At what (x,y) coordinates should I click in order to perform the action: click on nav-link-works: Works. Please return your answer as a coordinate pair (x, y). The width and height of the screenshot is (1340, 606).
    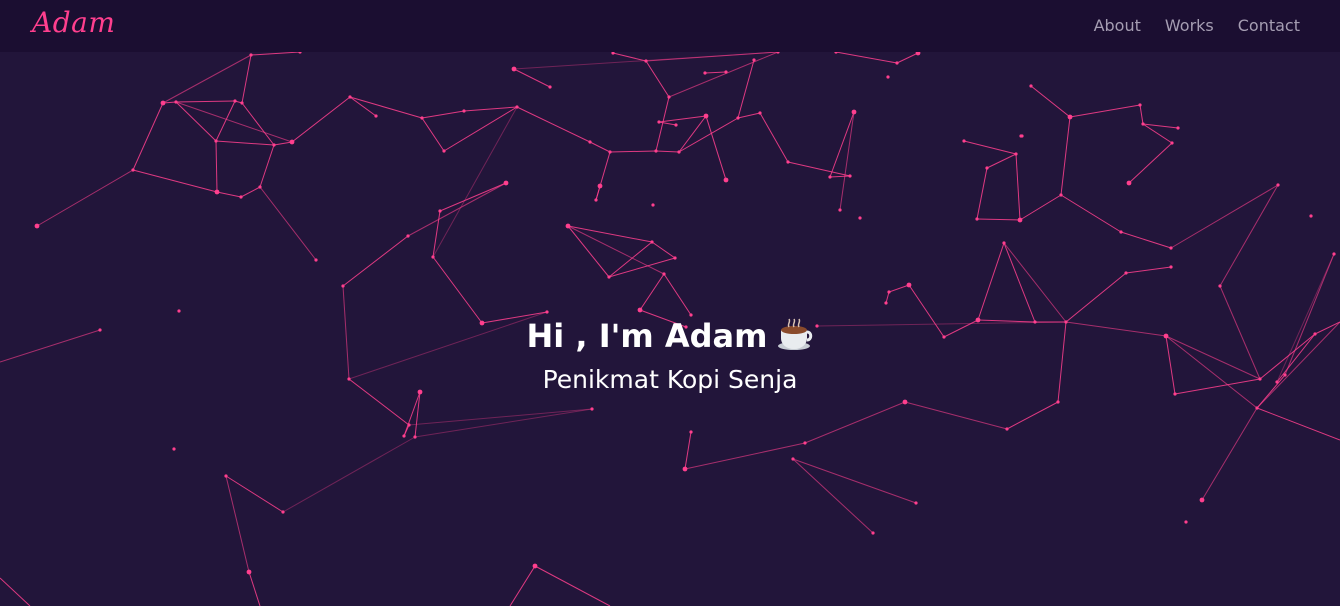
    Looking at the image, I should click on (1189, 25).